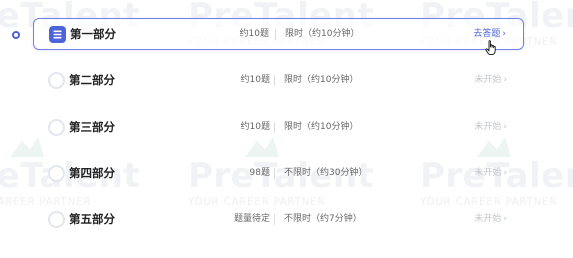 Image resolution: width=573 pixels, height=258 pixels. I want to click on section-row-5: 第五部分 题量待定 不限时（约7分钟） 未开始 ›, so click(278, 220).